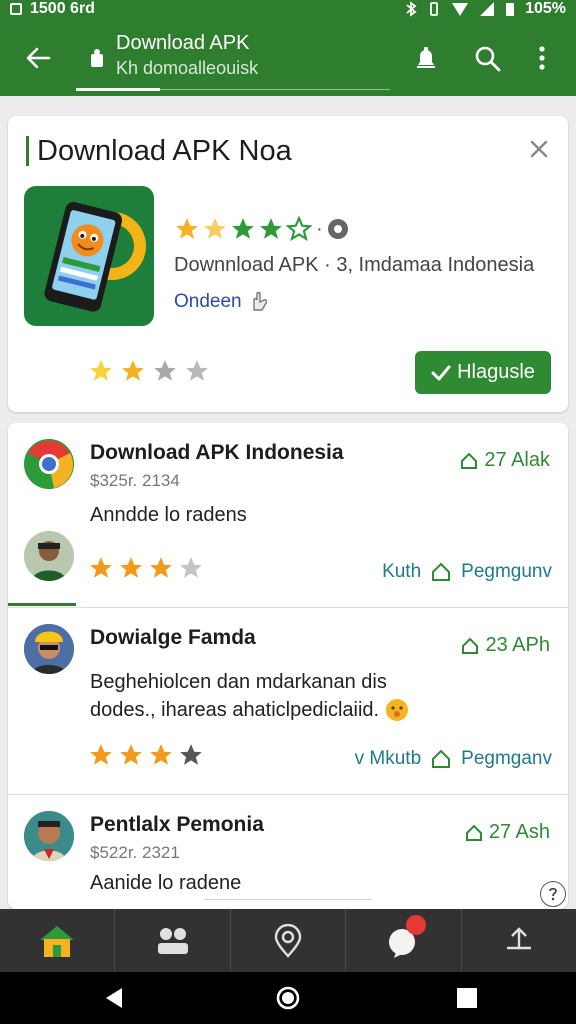 The image size is (576, 1024). What do you see at coordinates (183, 43) in the screenshot?
I see `app-bar-title: Download APK` at bounding box center [183, 43].